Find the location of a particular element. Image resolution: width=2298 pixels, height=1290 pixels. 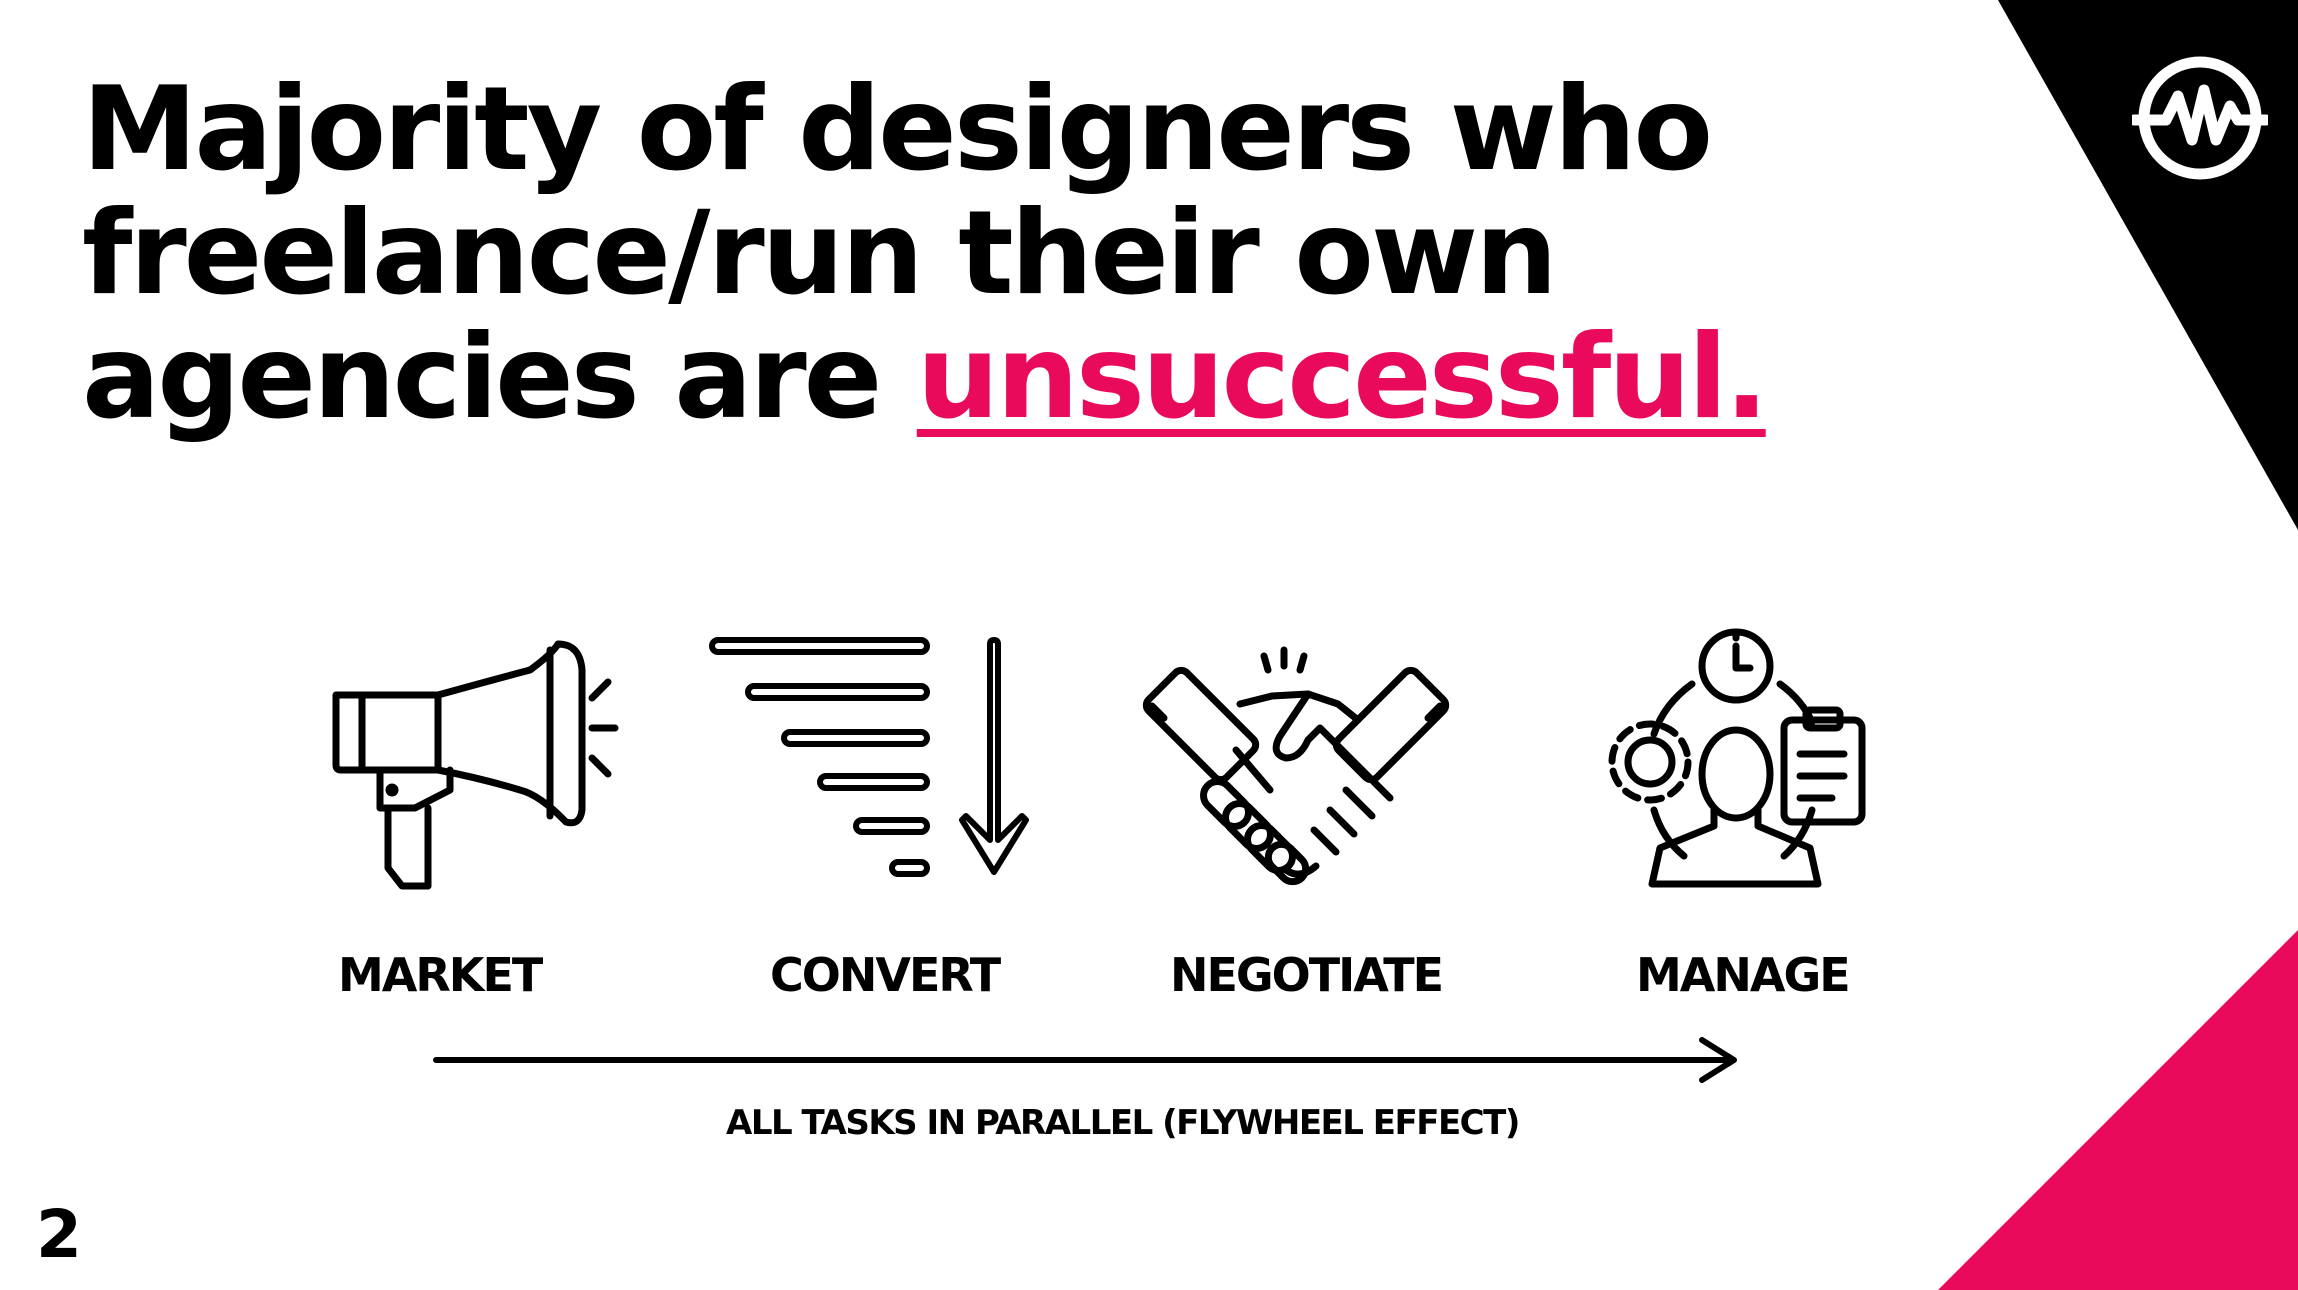

manager-icon is located at coordinates (1737, 758).